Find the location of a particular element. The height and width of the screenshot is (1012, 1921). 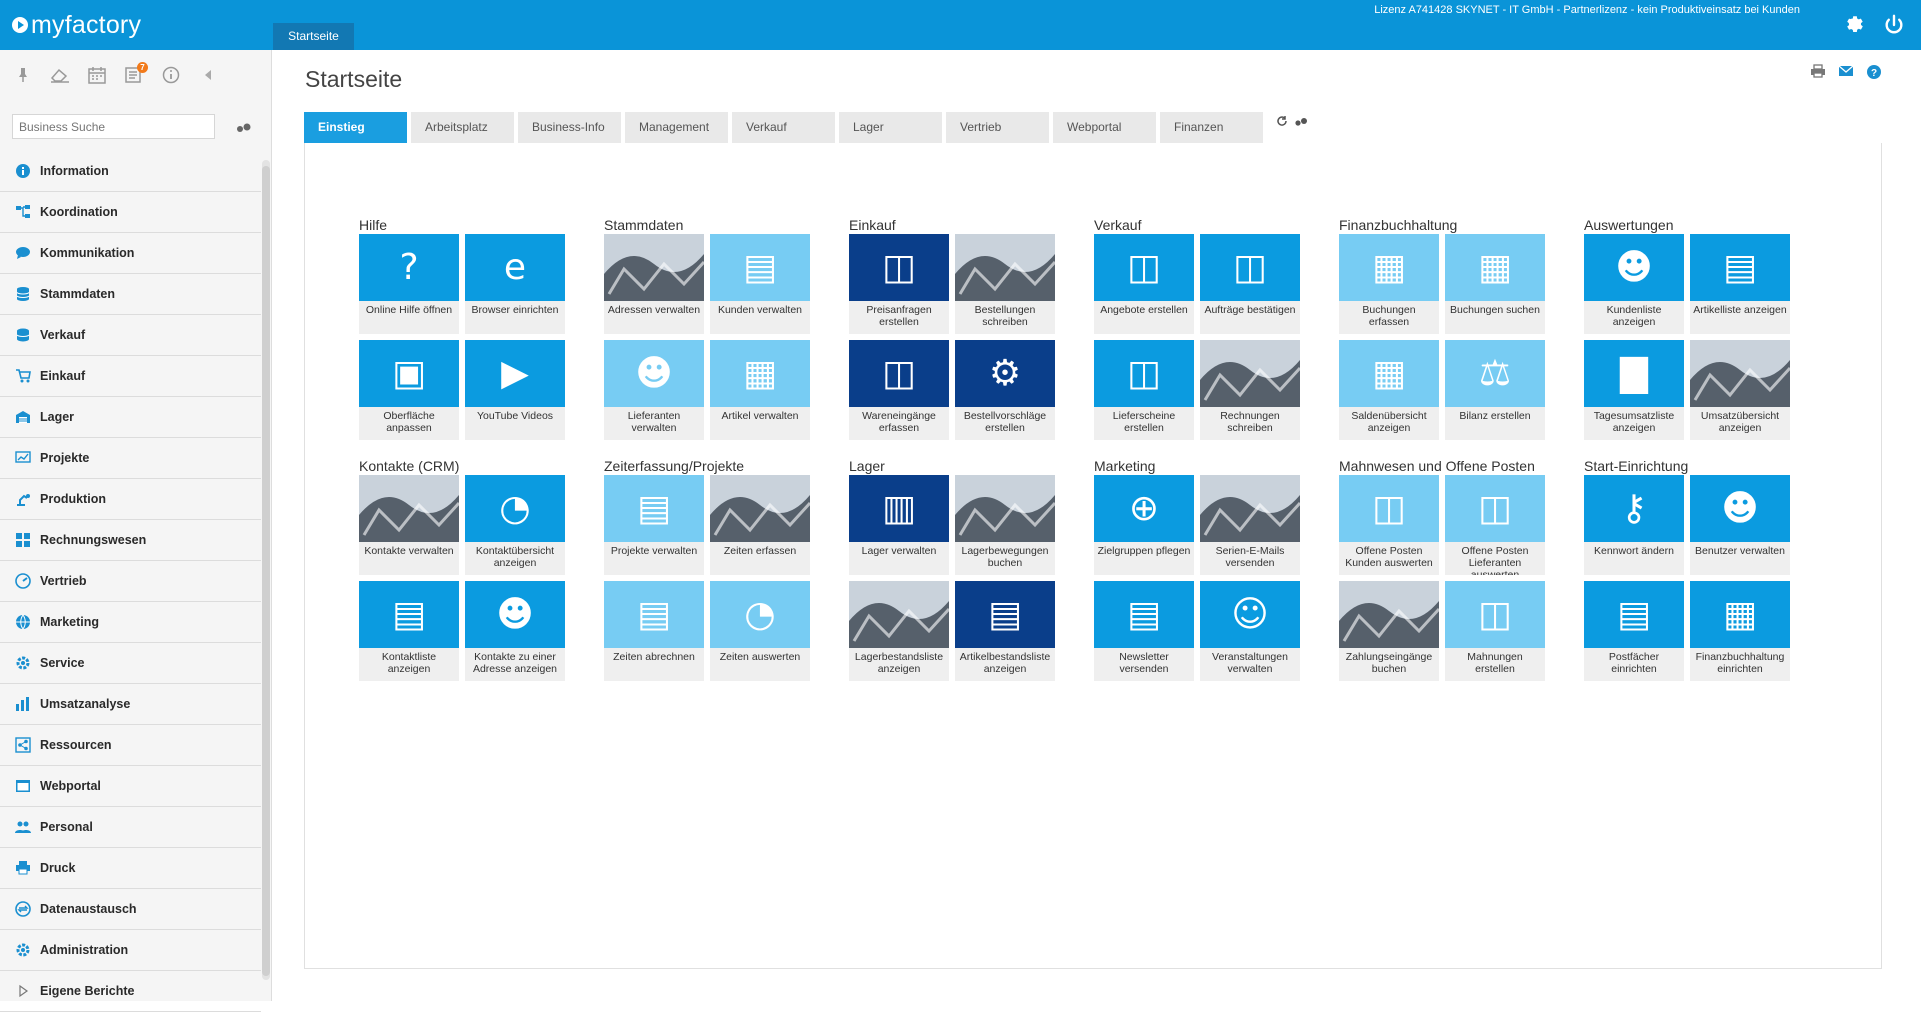

sidebar-item-produktion: Produktion is located at coordinates (130, 499).